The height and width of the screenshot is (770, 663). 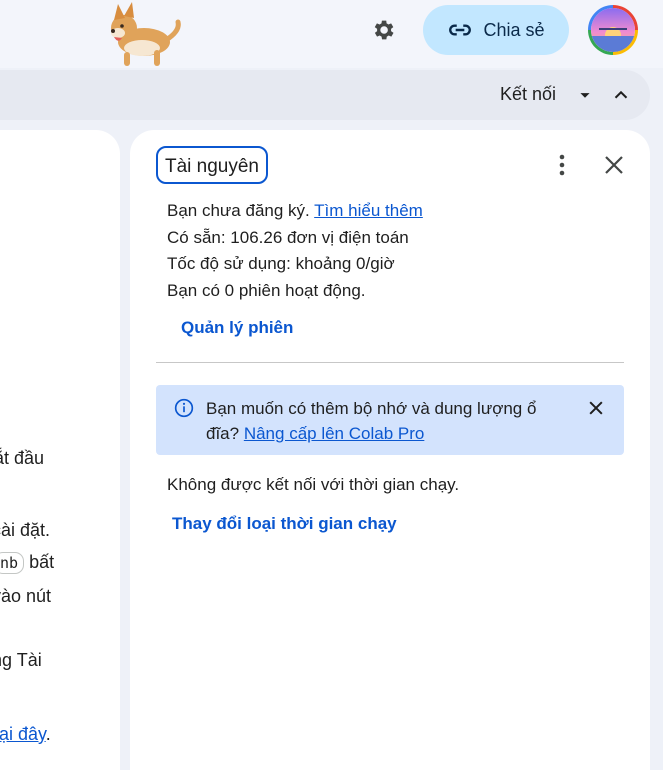 I want to click on notebook-text-fragment: ng Tài, so click(x=21, y=660).